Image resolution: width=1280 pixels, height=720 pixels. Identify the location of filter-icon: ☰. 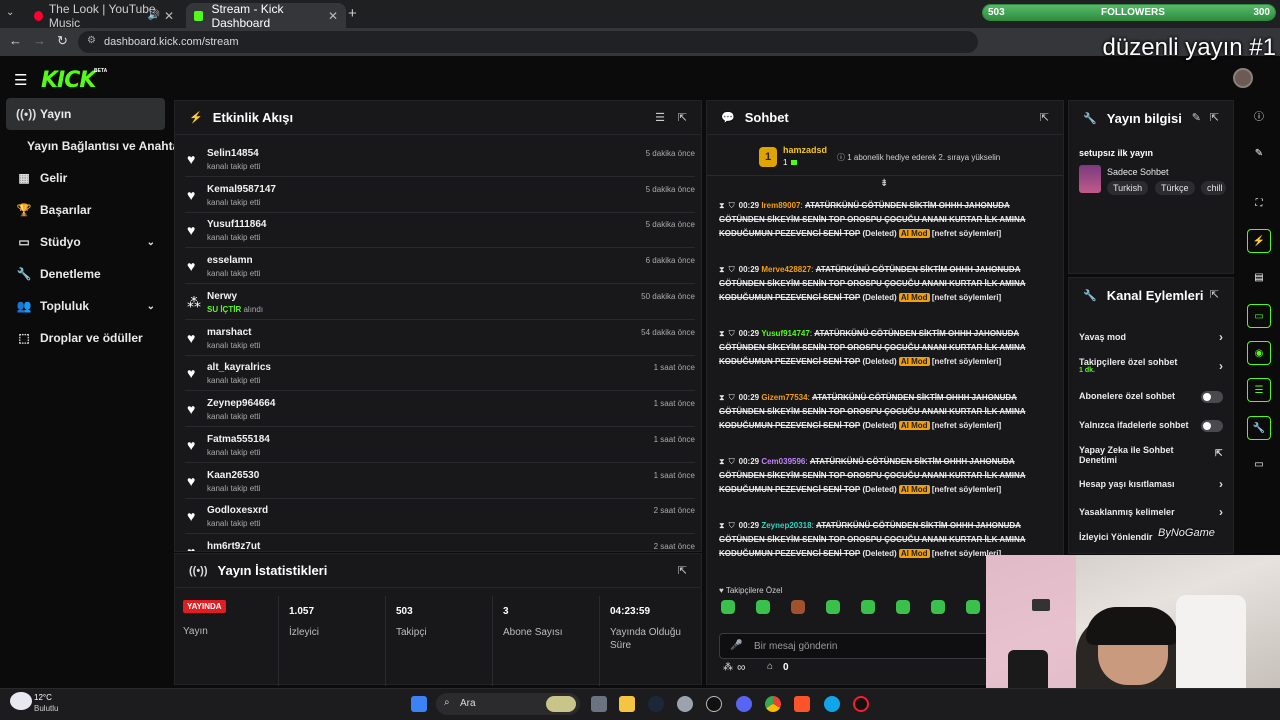
(660, 117).